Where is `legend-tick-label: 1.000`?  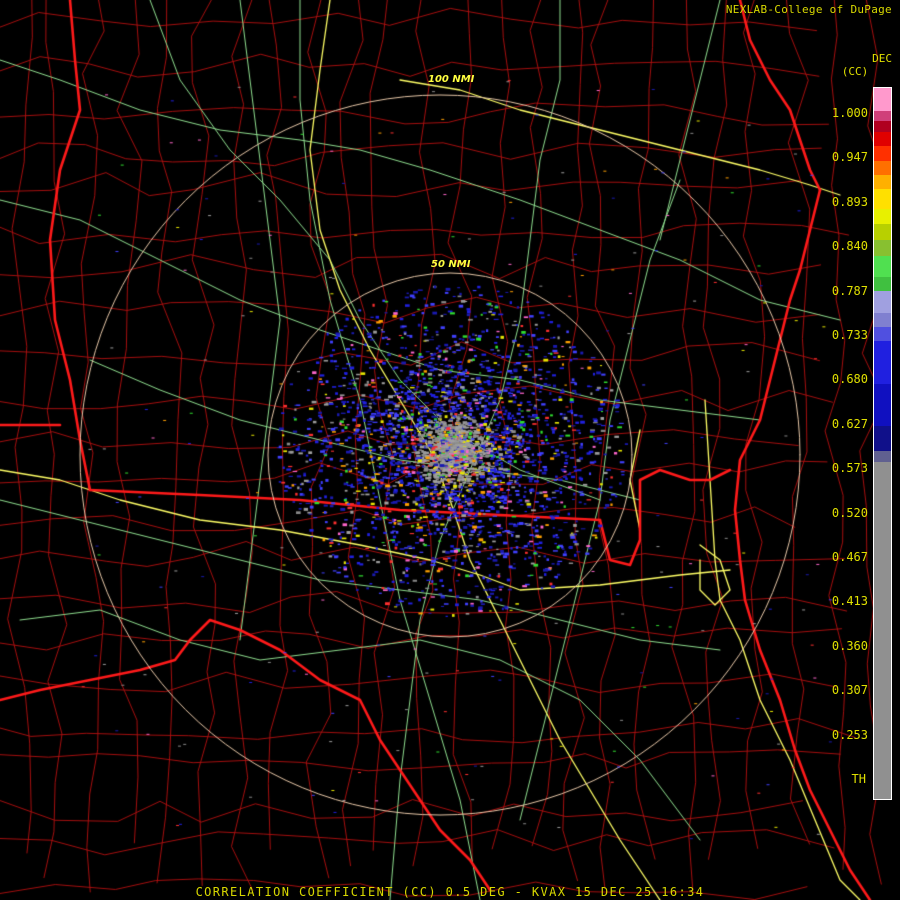 legend-tick-label: 1.000 is located at coordinates (849, 113).